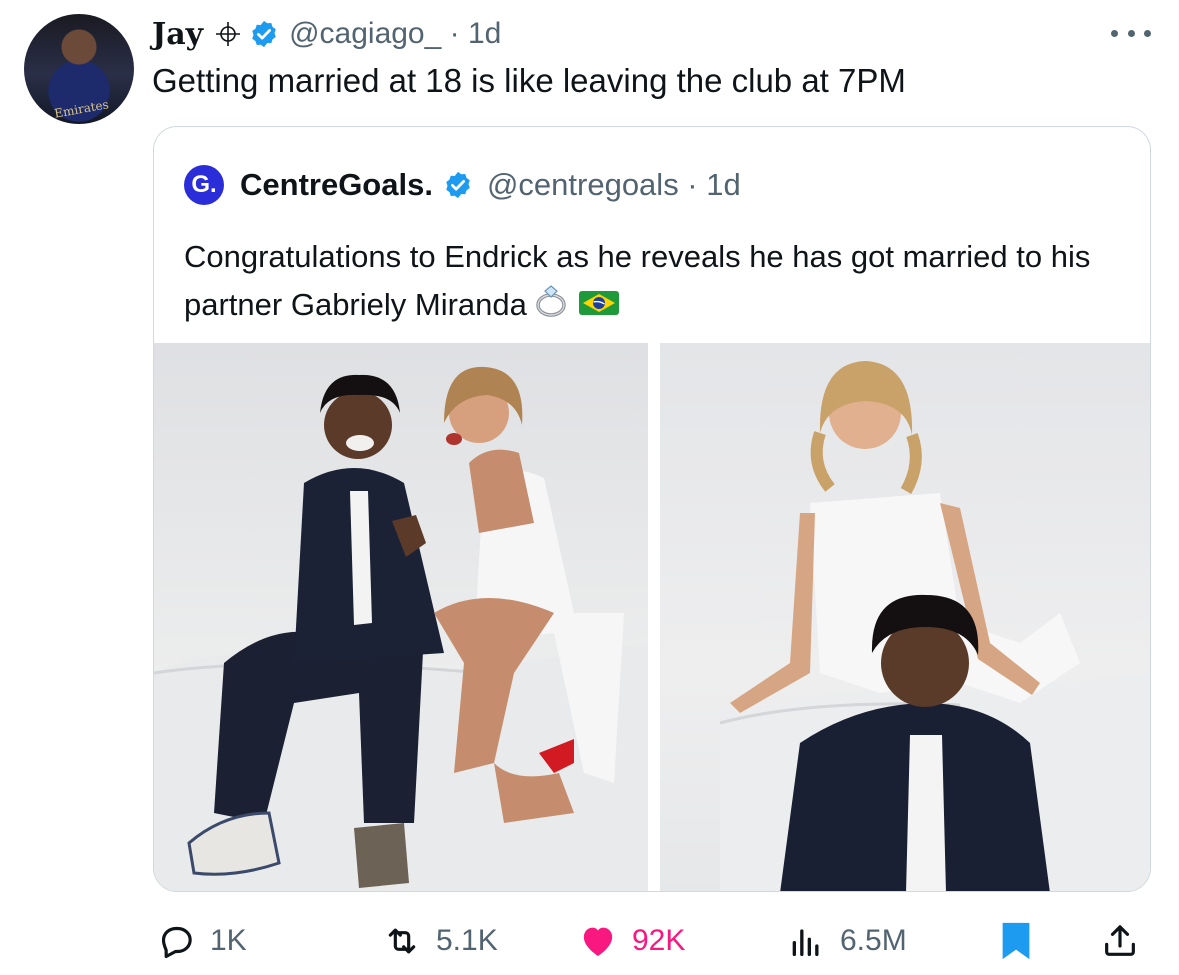 The image size is (1179, 975). What do you see at coordinates (873, 940) in the screenshot?
I see `view-count: 6.5M` at bounding box center [873, 940].